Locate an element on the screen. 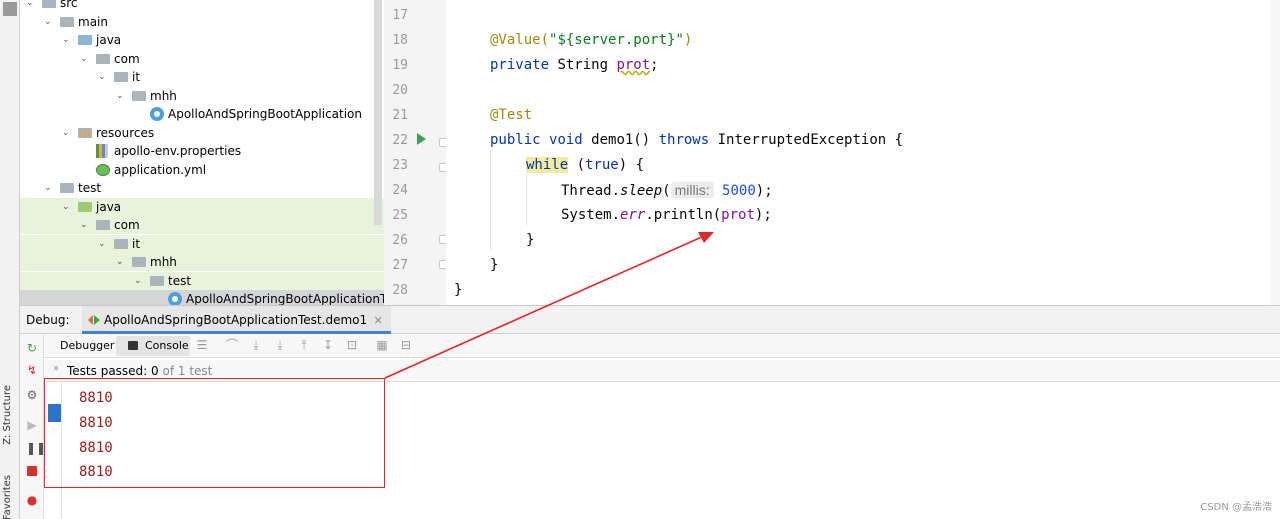 The height and width of the screenshot is (519, 1280). code-token: String is located at coordinates (583, 65).